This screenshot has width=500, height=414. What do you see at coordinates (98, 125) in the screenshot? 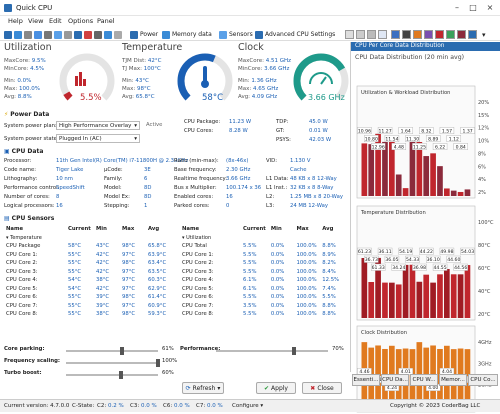
I see `power-plan-select: High Performance Overlay ▾` at bounding box center [98, 125].